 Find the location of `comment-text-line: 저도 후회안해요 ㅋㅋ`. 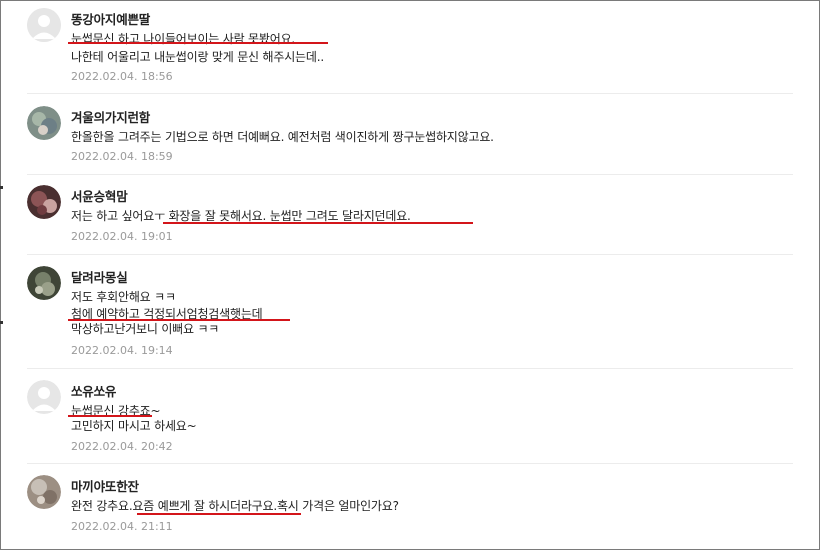

comment-text-line: 저도 후회안해요 ㅋㅋ is located at coordinates (123, 297).